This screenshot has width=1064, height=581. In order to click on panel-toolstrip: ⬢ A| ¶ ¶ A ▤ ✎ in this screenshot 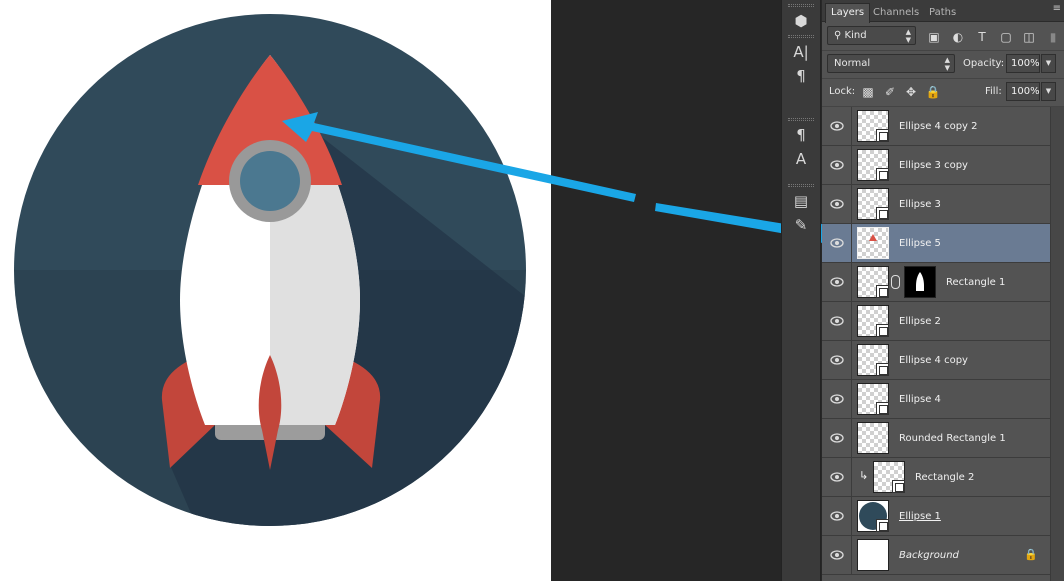, I will do `click(801, 290)`.